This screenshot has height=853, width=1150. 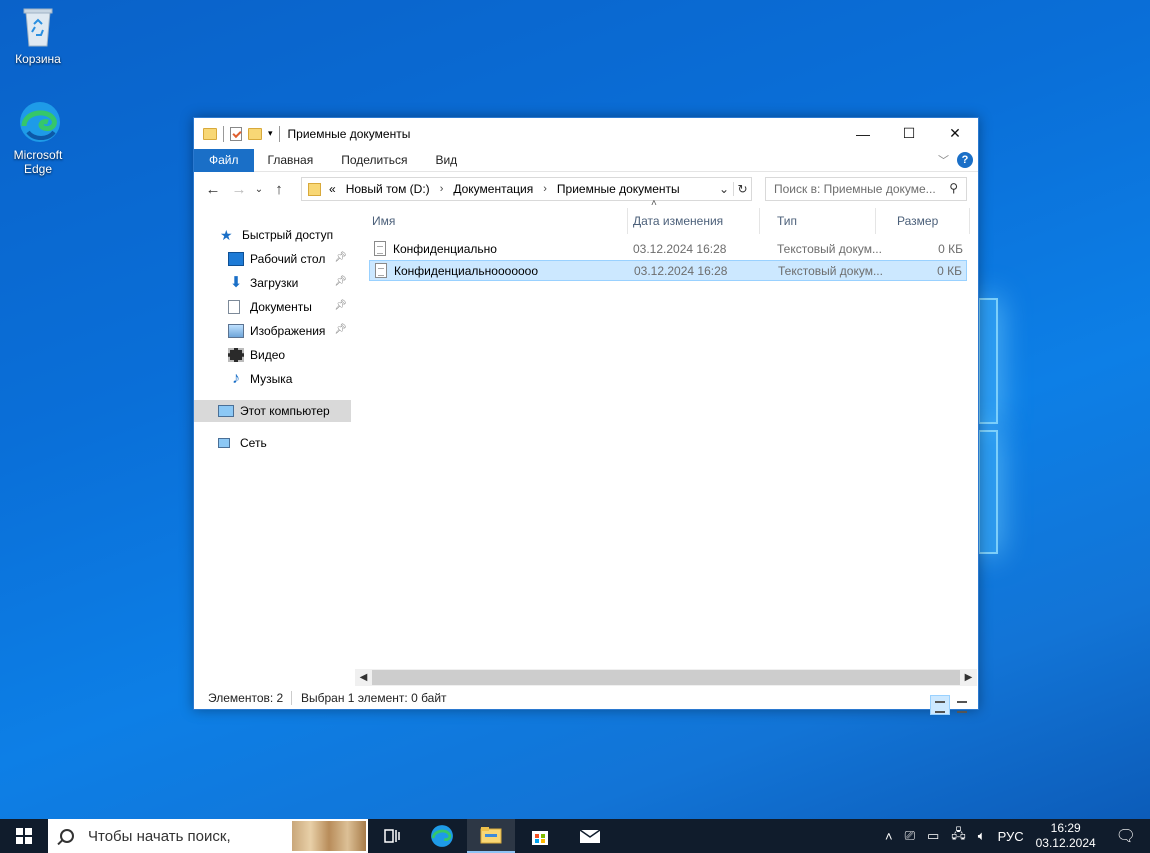 What do you see at coordinates (236, 331) in the screenshot?
I see `pictures-icon` at bounding box center [236, 331].